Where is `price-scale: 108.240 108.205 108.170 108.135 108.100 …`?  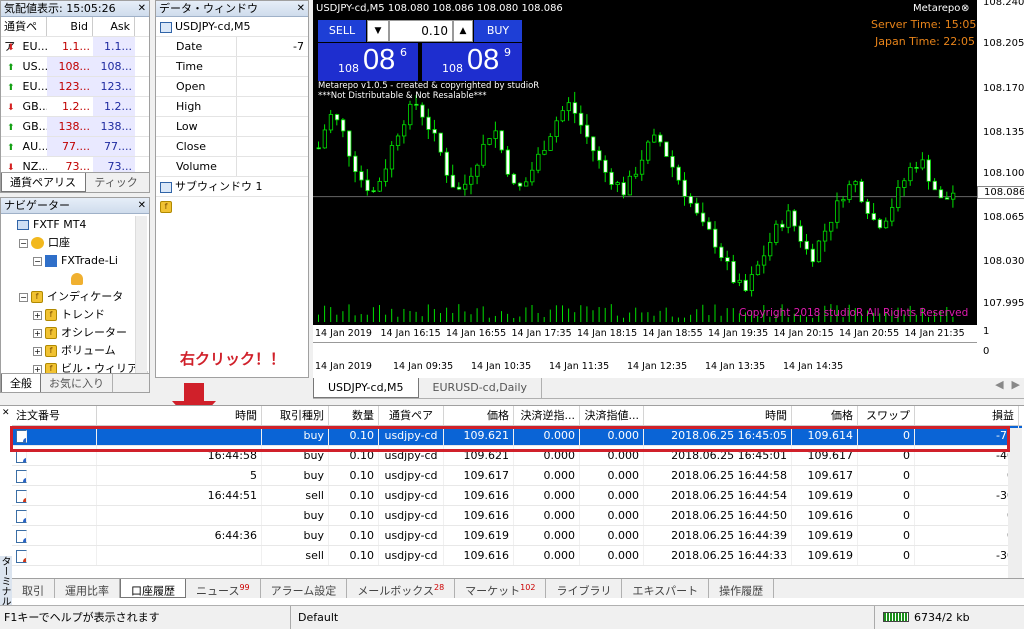 price-scale: 108.240 108.205 108.170 108.135 108.100 … is located at coordinates (1000, 189).